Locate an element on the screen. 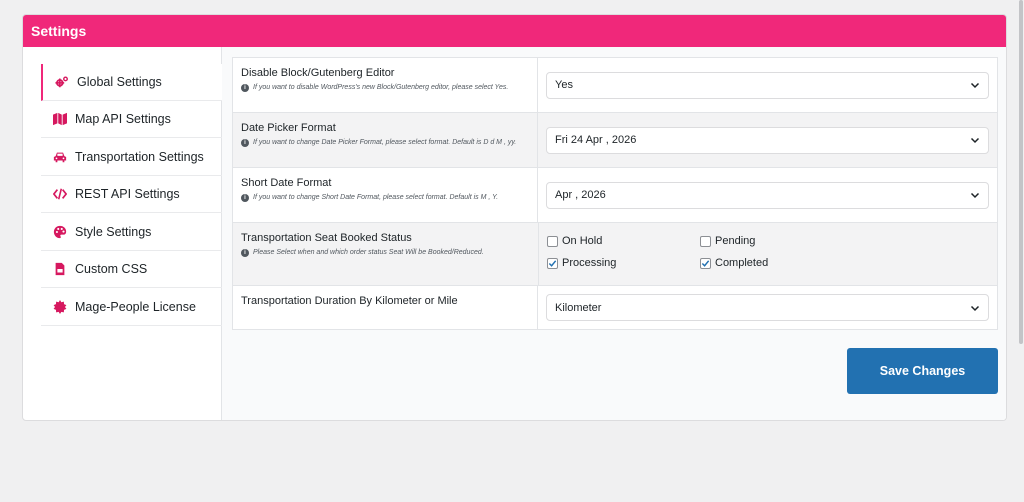 The height and width of the screenshot is (502, 1024). select-value: Fri 24 Apr , 2026 is located at coordinates (596, 140).